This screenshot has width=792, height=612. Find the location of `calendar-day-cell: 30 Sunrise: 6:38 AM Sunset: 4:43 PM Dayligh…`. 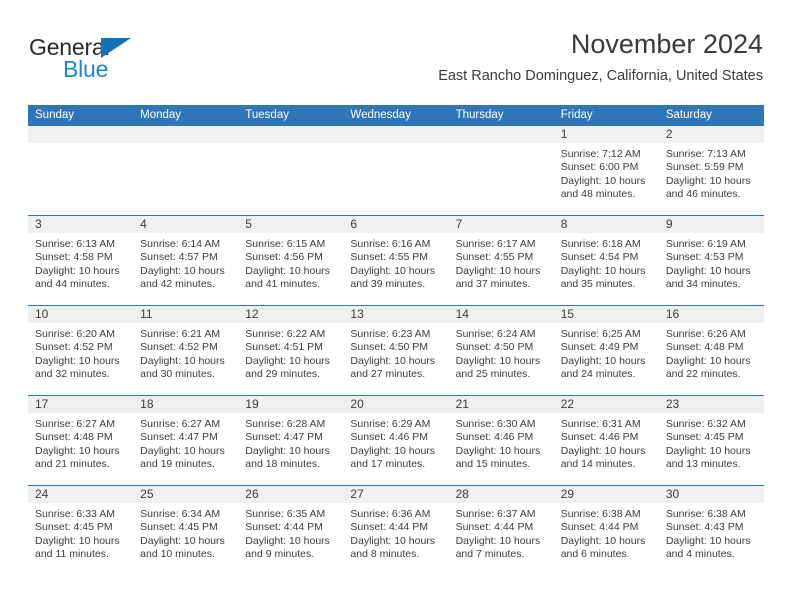

calendar-day-cell: 30 Sunrise: 6:38 AM Sunset: 4:43 PM Dayligh… is located at coordinates (711, 530).